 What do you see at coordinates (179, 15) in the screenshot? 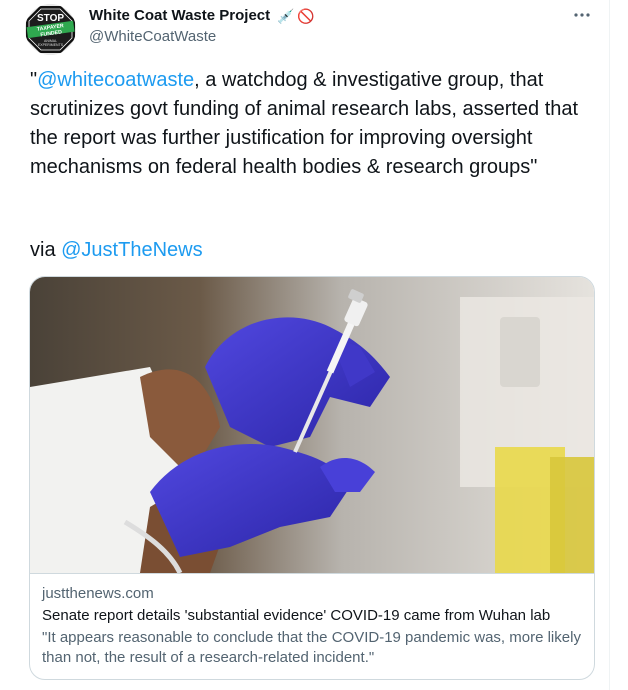
I see `author-name: White Coat Waste Project` at bounding box center [179, 15].